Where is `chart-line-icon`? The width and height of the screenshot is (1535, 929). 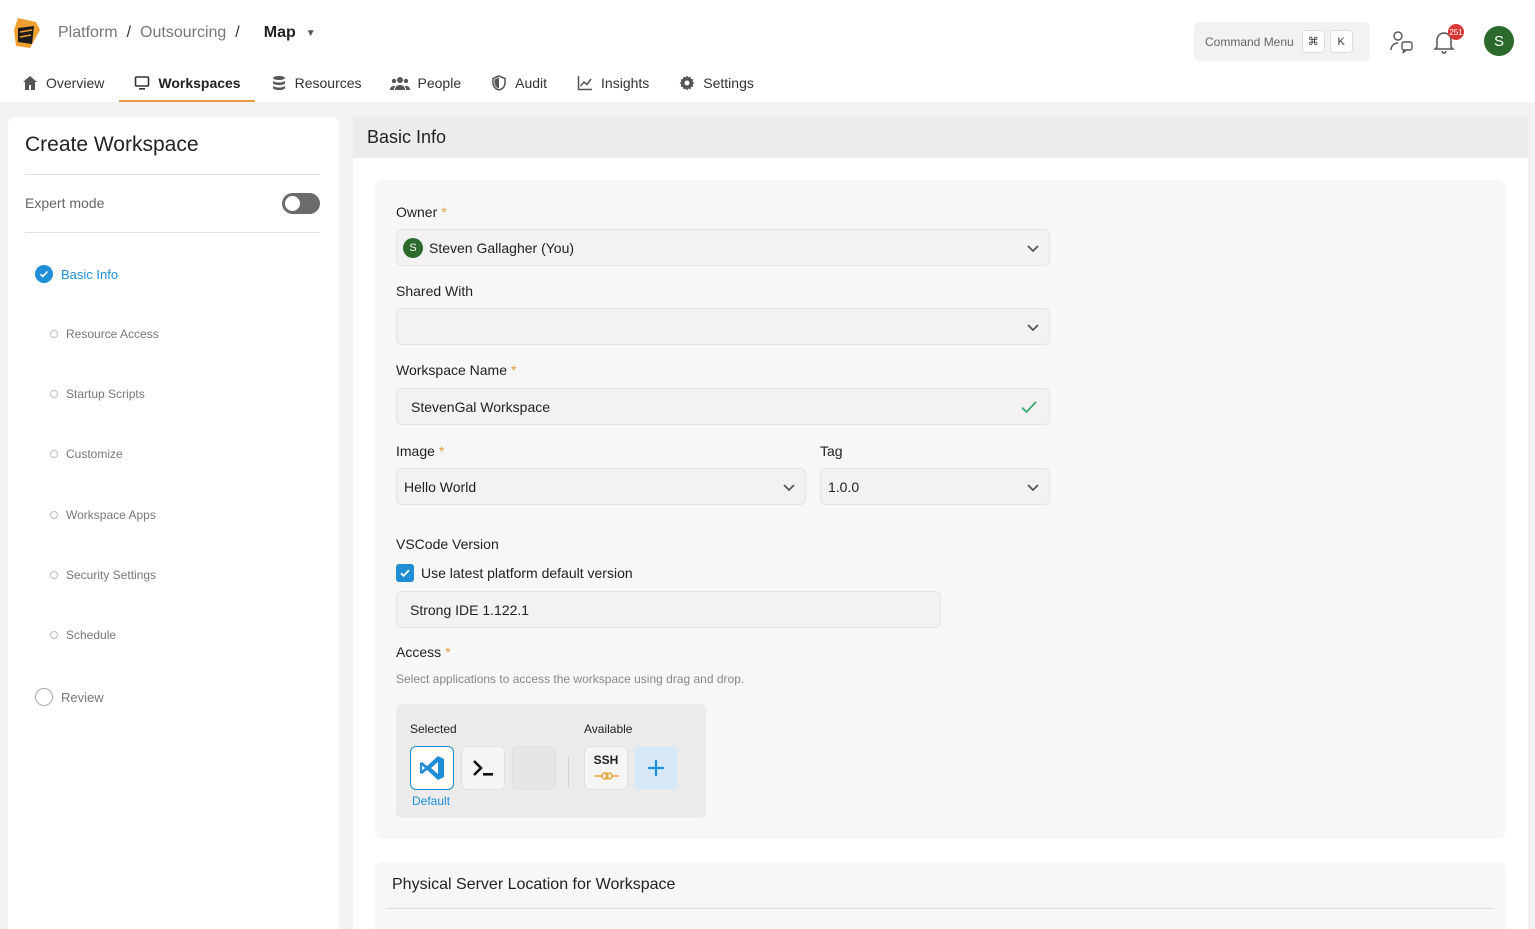 chart-line-icon is located at coordinates (585, 83).